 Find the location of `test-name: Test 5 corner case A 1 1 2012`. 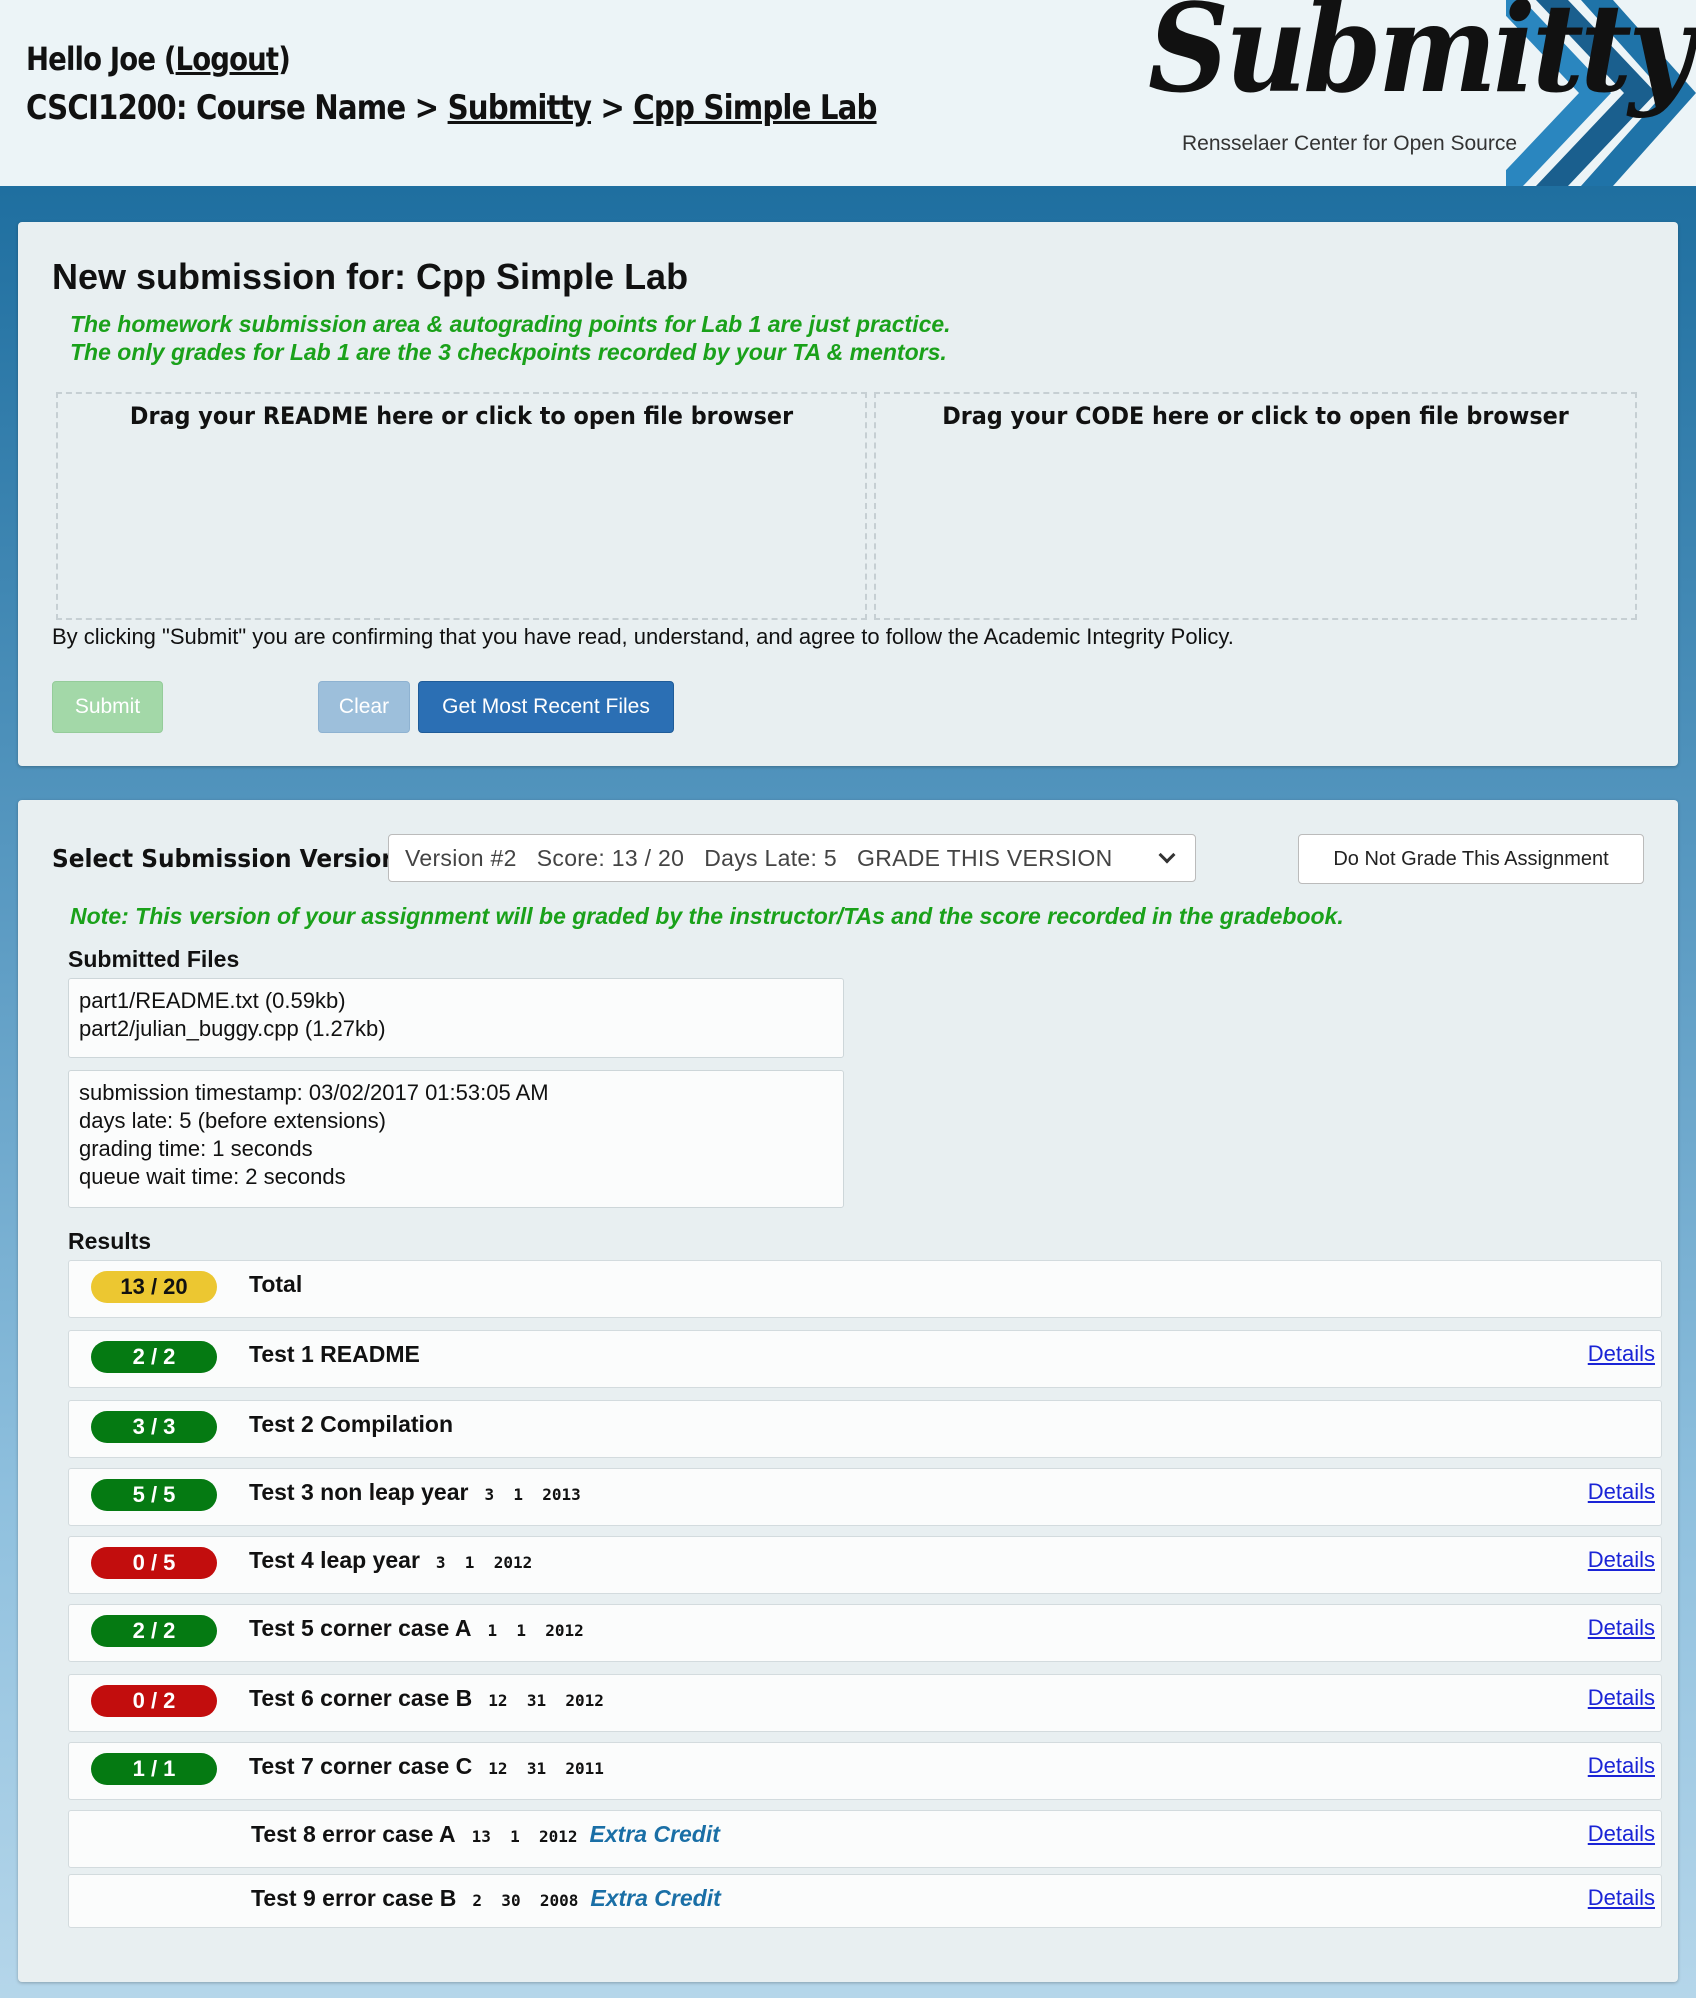

test-name: Test 5 corner case A 1 1 2012 is located at coordinates (416, 1629).